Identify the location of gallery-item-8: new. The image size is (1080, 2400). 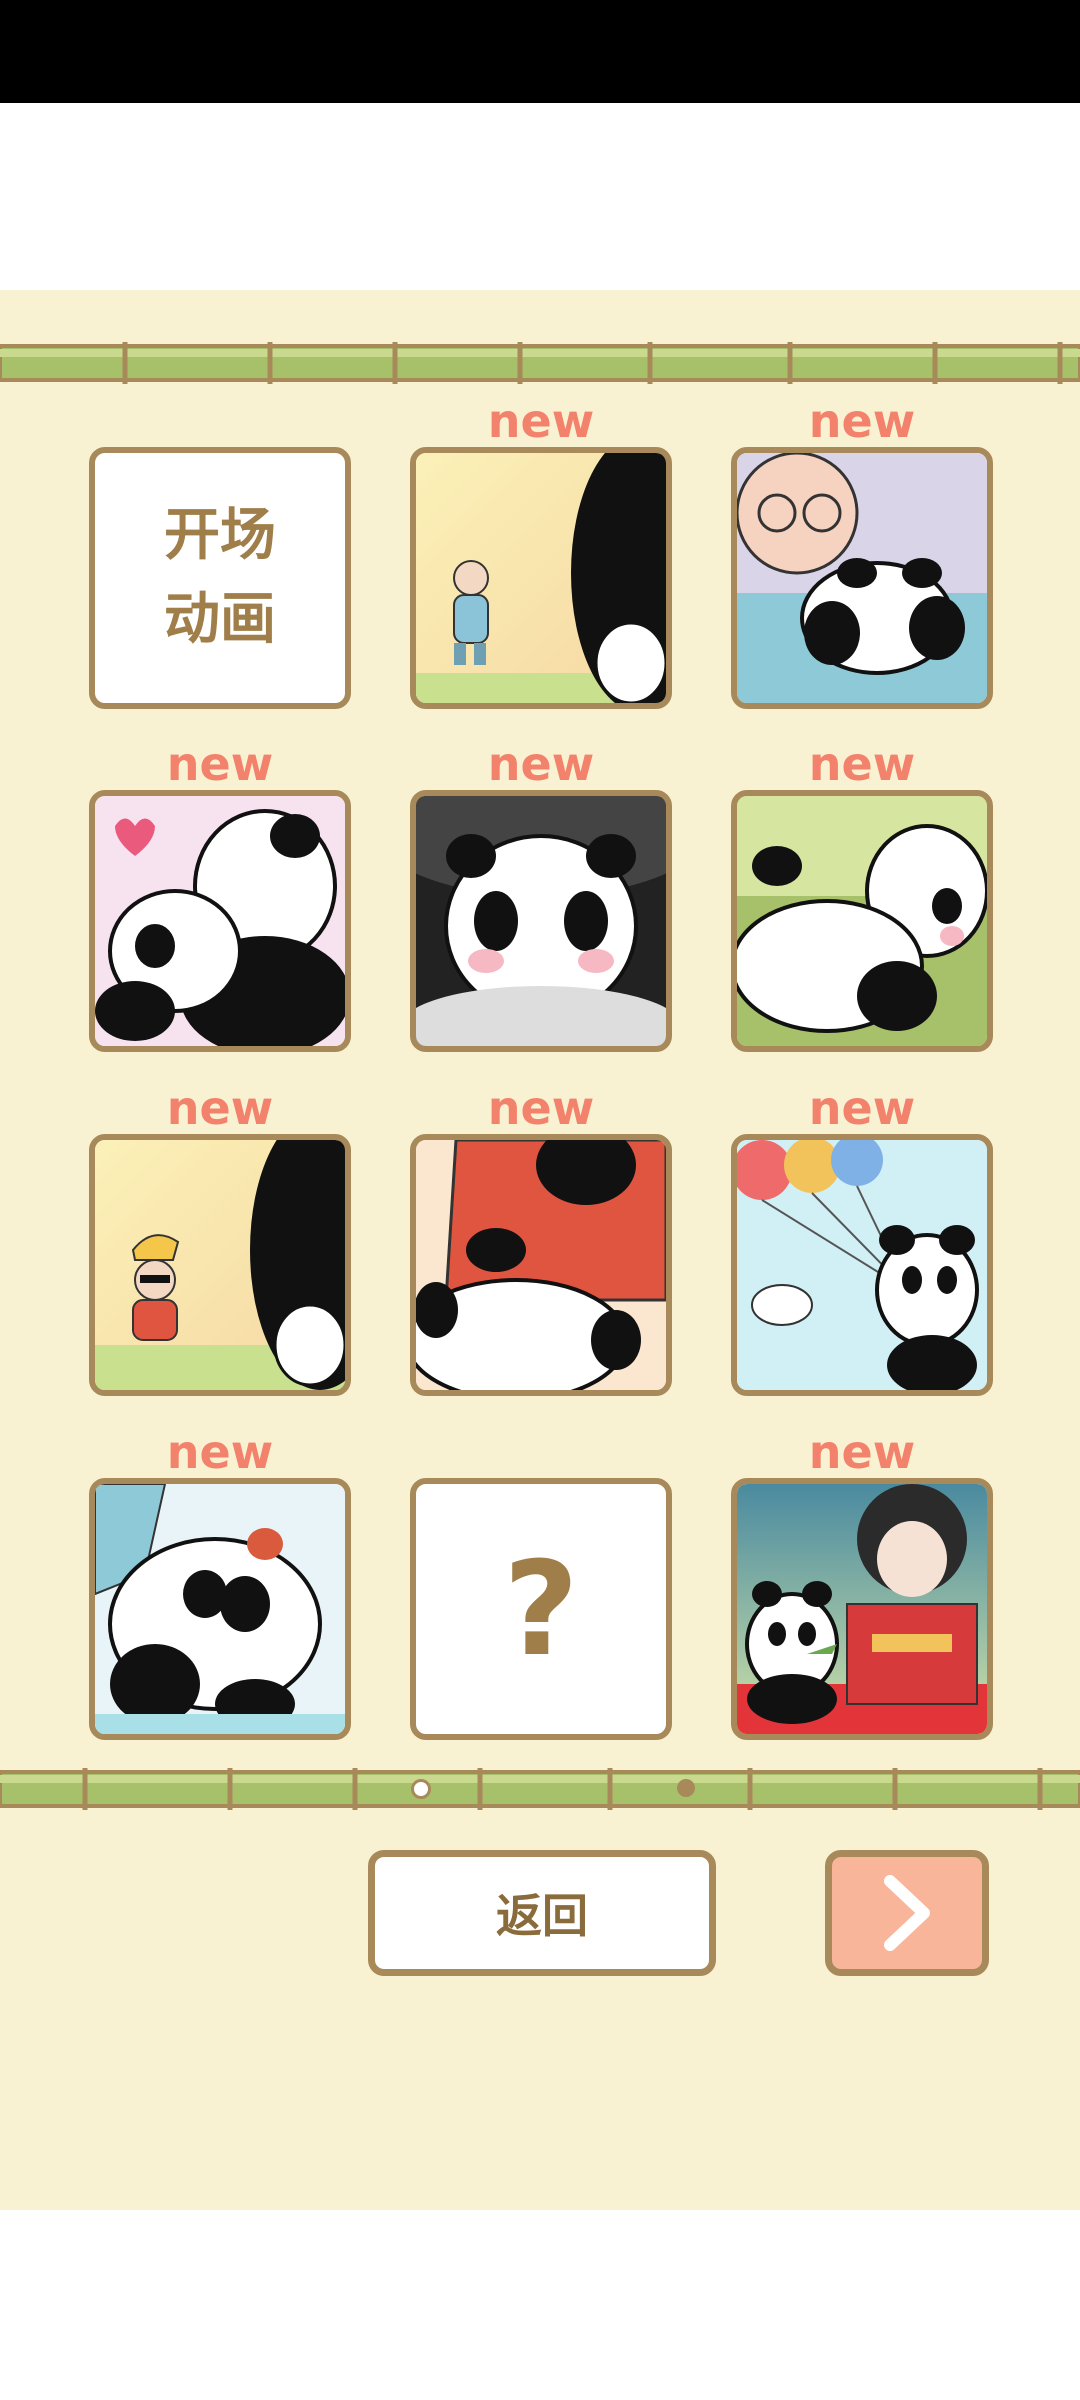
(541, 1239).